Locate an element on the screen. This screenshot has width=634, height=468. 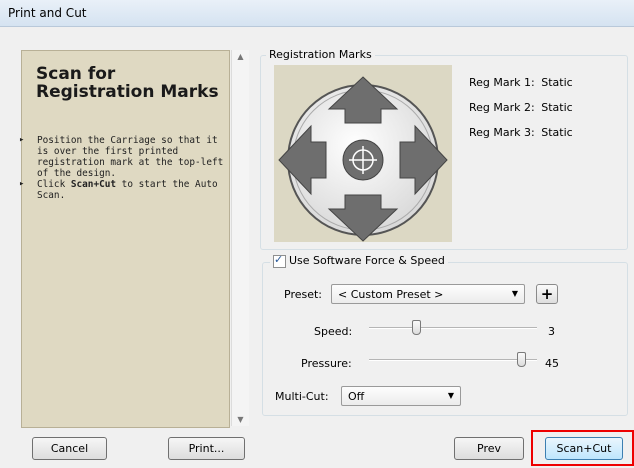
speed-slider-track is located at coordinates (453, 328).